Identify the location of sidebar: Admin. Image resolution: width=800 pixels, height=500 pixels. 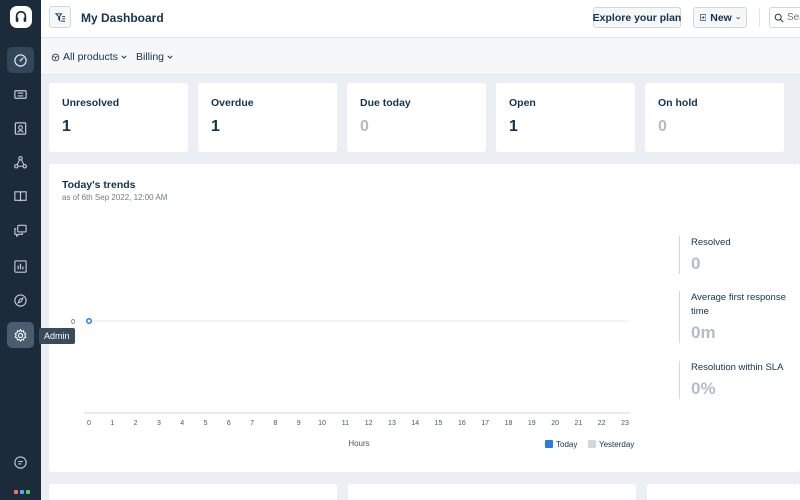
(37, 250).